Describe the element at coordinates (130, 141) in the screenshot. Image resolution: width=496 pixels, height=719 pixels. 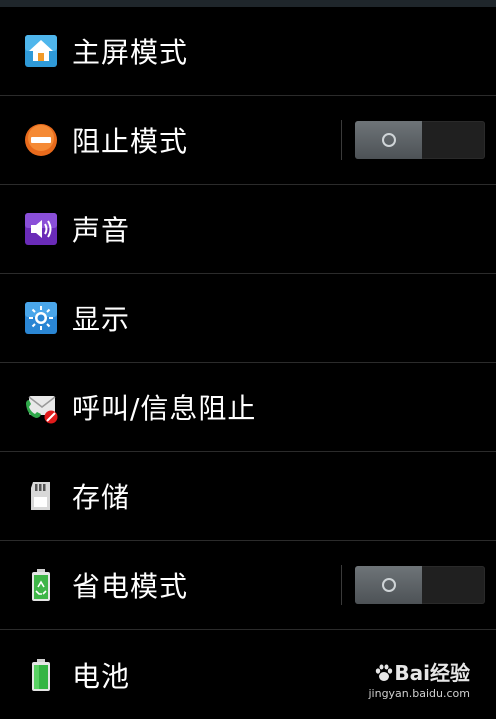
I see `settings-item-label: 阻止模式` at that location.